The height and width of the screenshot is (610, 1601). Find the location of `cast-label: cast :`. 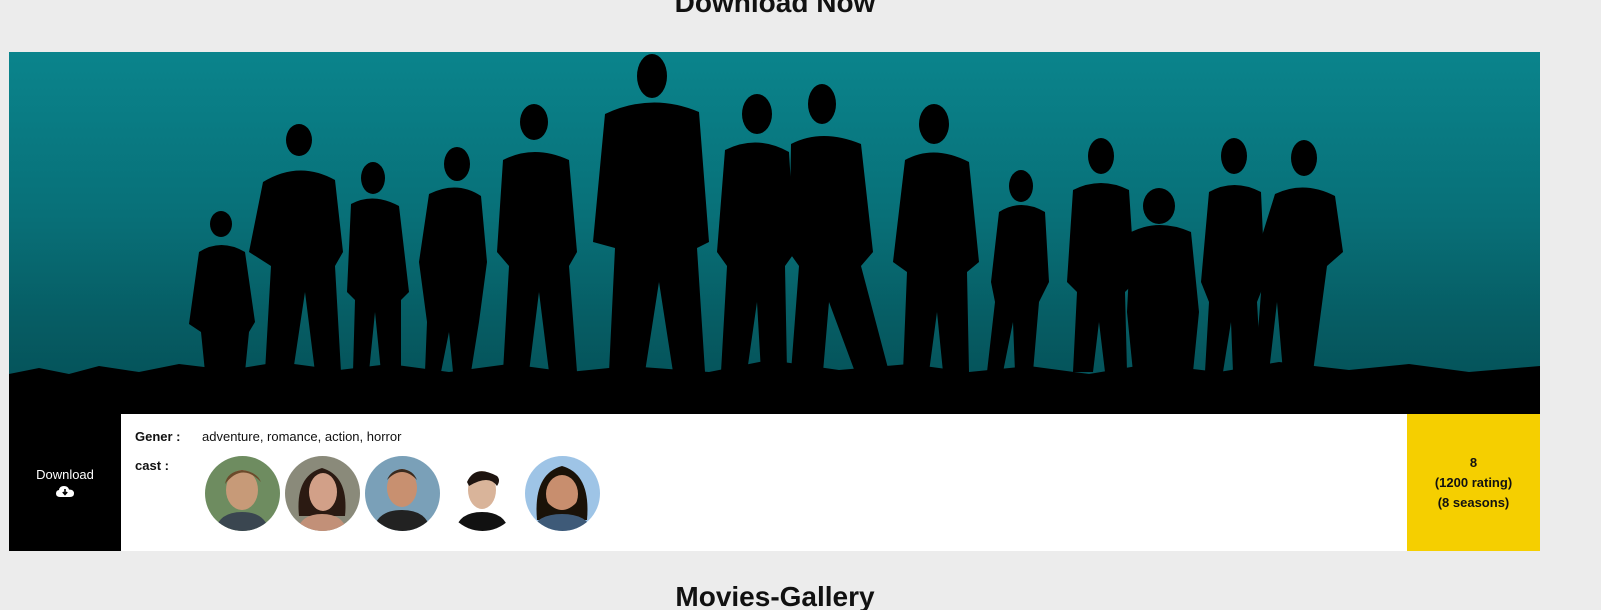

cast-label: cast : is located at coordinates (152, 465).